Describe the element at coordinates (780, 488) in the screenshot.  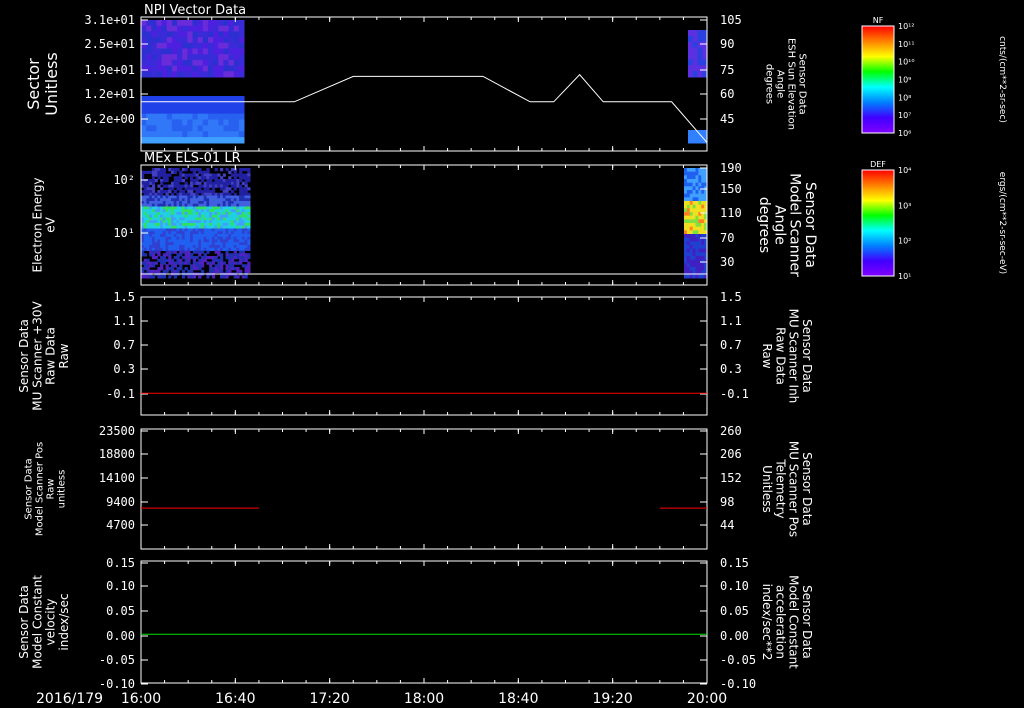
I see `y2-axis-label: Telemetry` at that location.